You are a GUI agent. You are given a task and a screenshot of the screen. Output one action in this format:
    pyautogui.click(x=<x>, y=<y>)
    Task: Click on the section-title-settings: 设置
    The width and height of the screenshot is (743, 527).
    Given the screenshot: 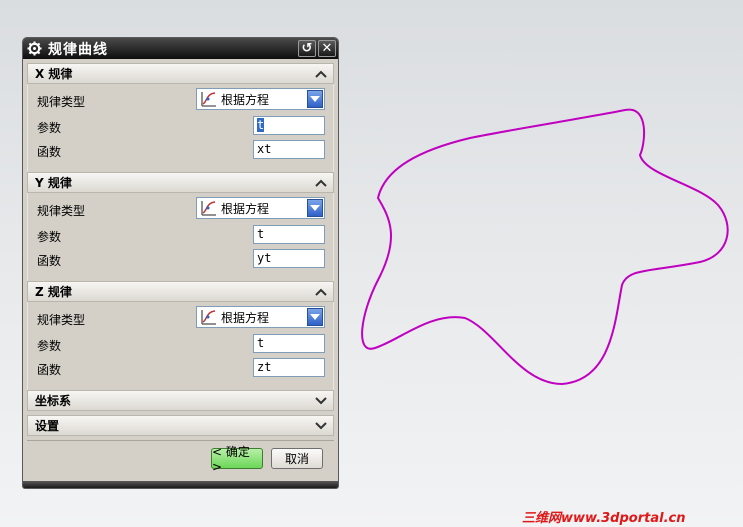 What is the action you would take?
    pyautogui.click(x=47, y=426)
    